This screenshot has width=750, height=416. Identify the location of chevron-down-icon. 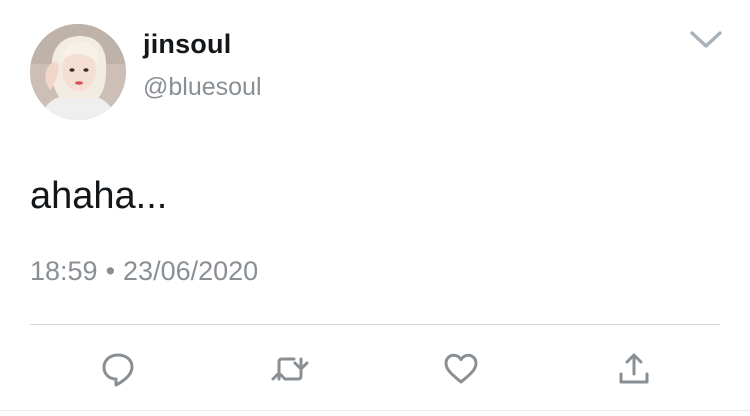
(706, 39).